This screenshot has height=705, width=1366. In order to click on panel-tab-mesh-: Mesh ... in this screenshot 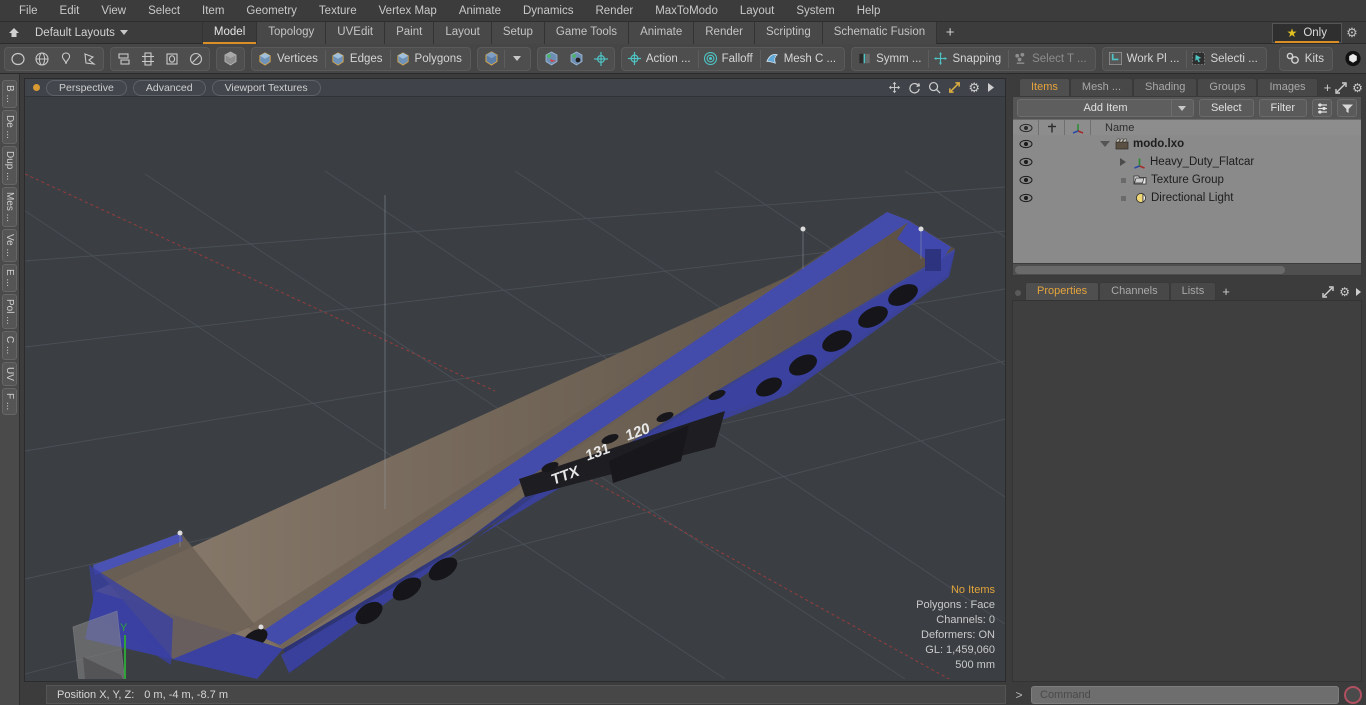, I will do `click(1101, 87)`.